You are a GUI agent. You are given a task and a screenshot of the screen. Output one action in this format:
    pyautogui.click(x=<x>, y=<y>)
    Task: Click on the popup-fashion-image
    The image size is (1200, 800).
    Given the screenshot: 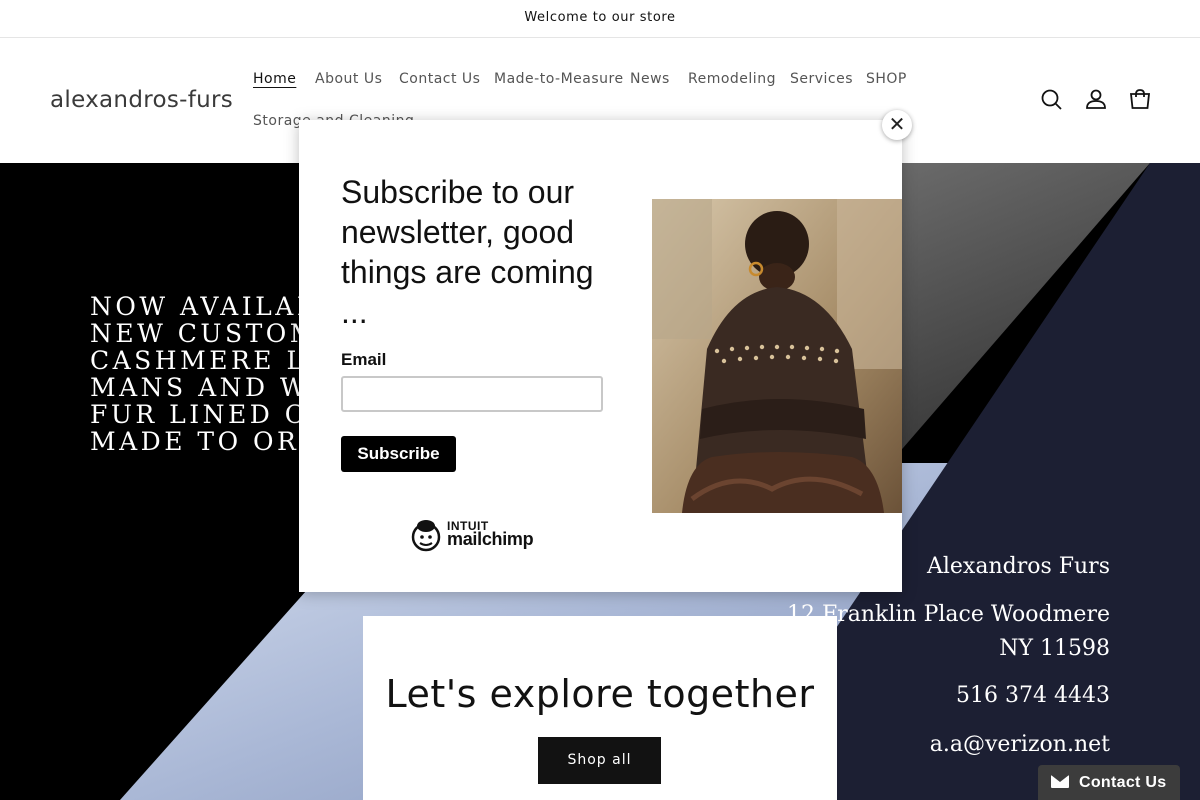 What is the action you would take?
    pyautogui.click(x=777, y=356)
    